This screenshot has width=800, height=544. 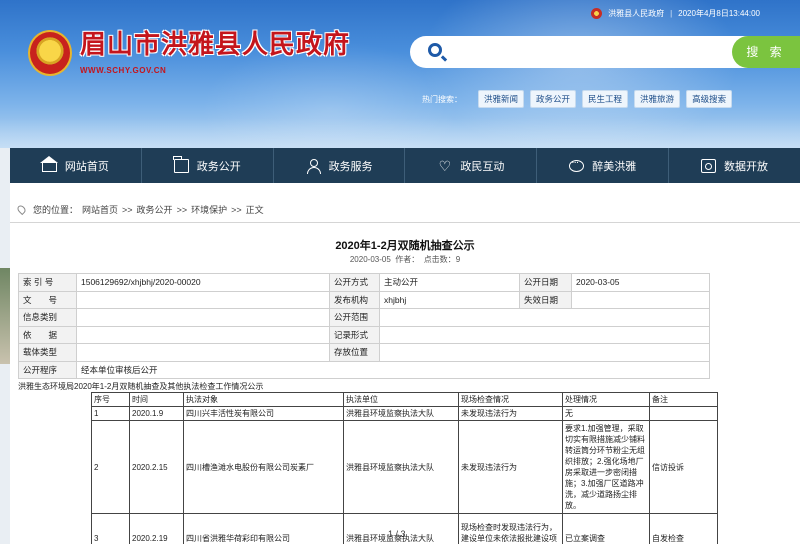 What do you see at coordinates (442, 99) in the screenshot?
I see `hot-search-label: 热门搜索：` at bounding box center [442, 99].